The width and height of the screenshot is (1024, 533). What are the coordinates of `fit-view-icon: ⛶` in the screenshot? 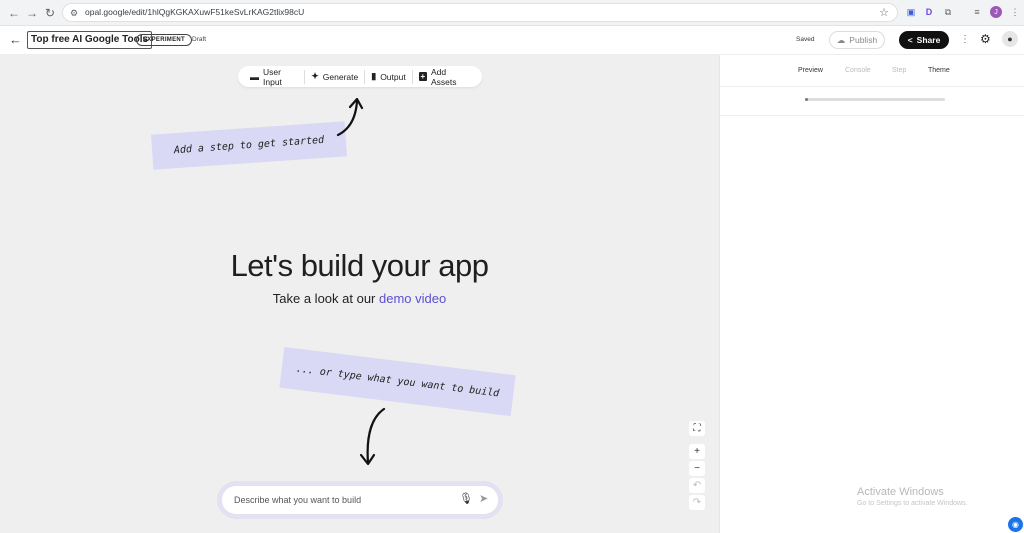 It's located at (697, 428).